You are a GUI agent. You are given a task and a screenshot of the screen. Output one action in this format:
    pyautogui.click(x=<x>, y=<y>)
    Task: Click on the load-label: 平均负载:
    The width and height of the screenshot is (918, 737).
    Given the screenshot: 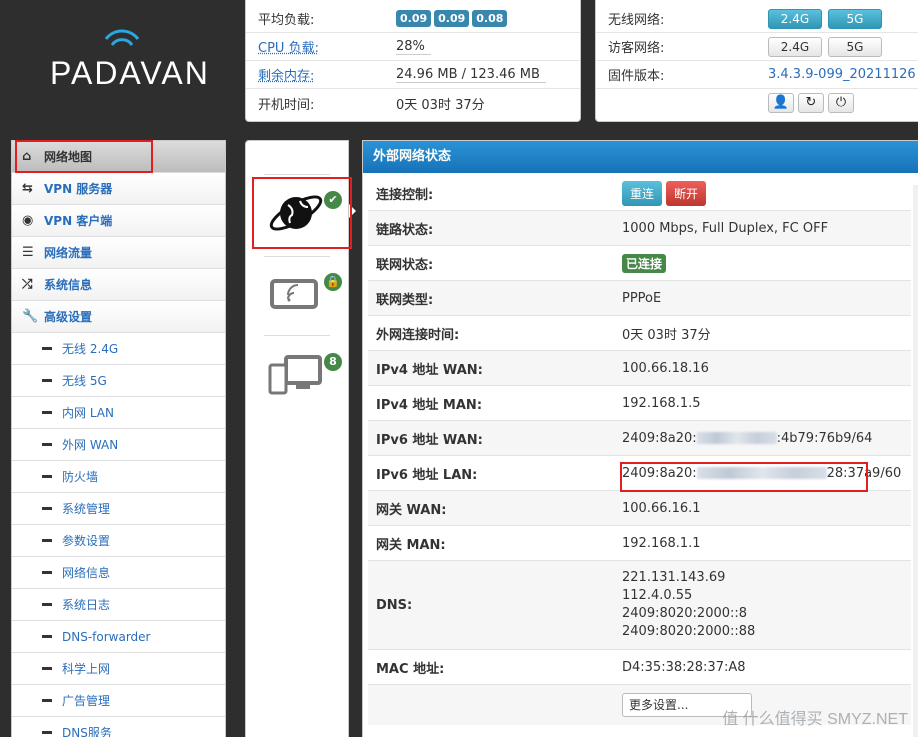 What is the action you would take?
    pyautogui.click(x=286, y=20)
    